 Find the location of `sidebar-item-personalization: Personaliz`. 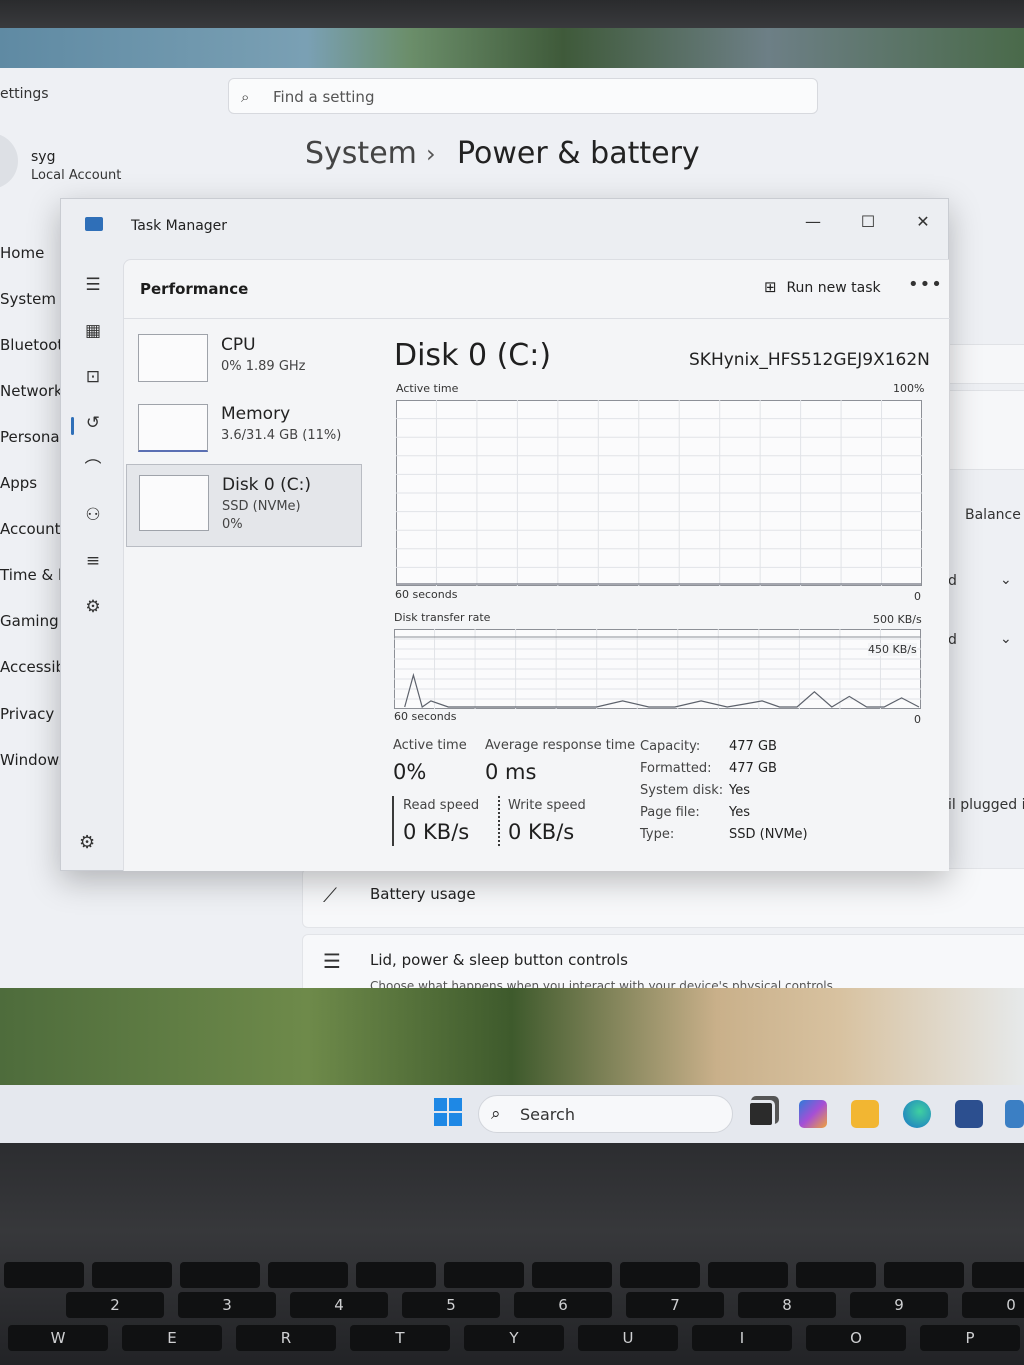

sidebar-item-personalization: Personaliz is located at coordinates (32, 437).